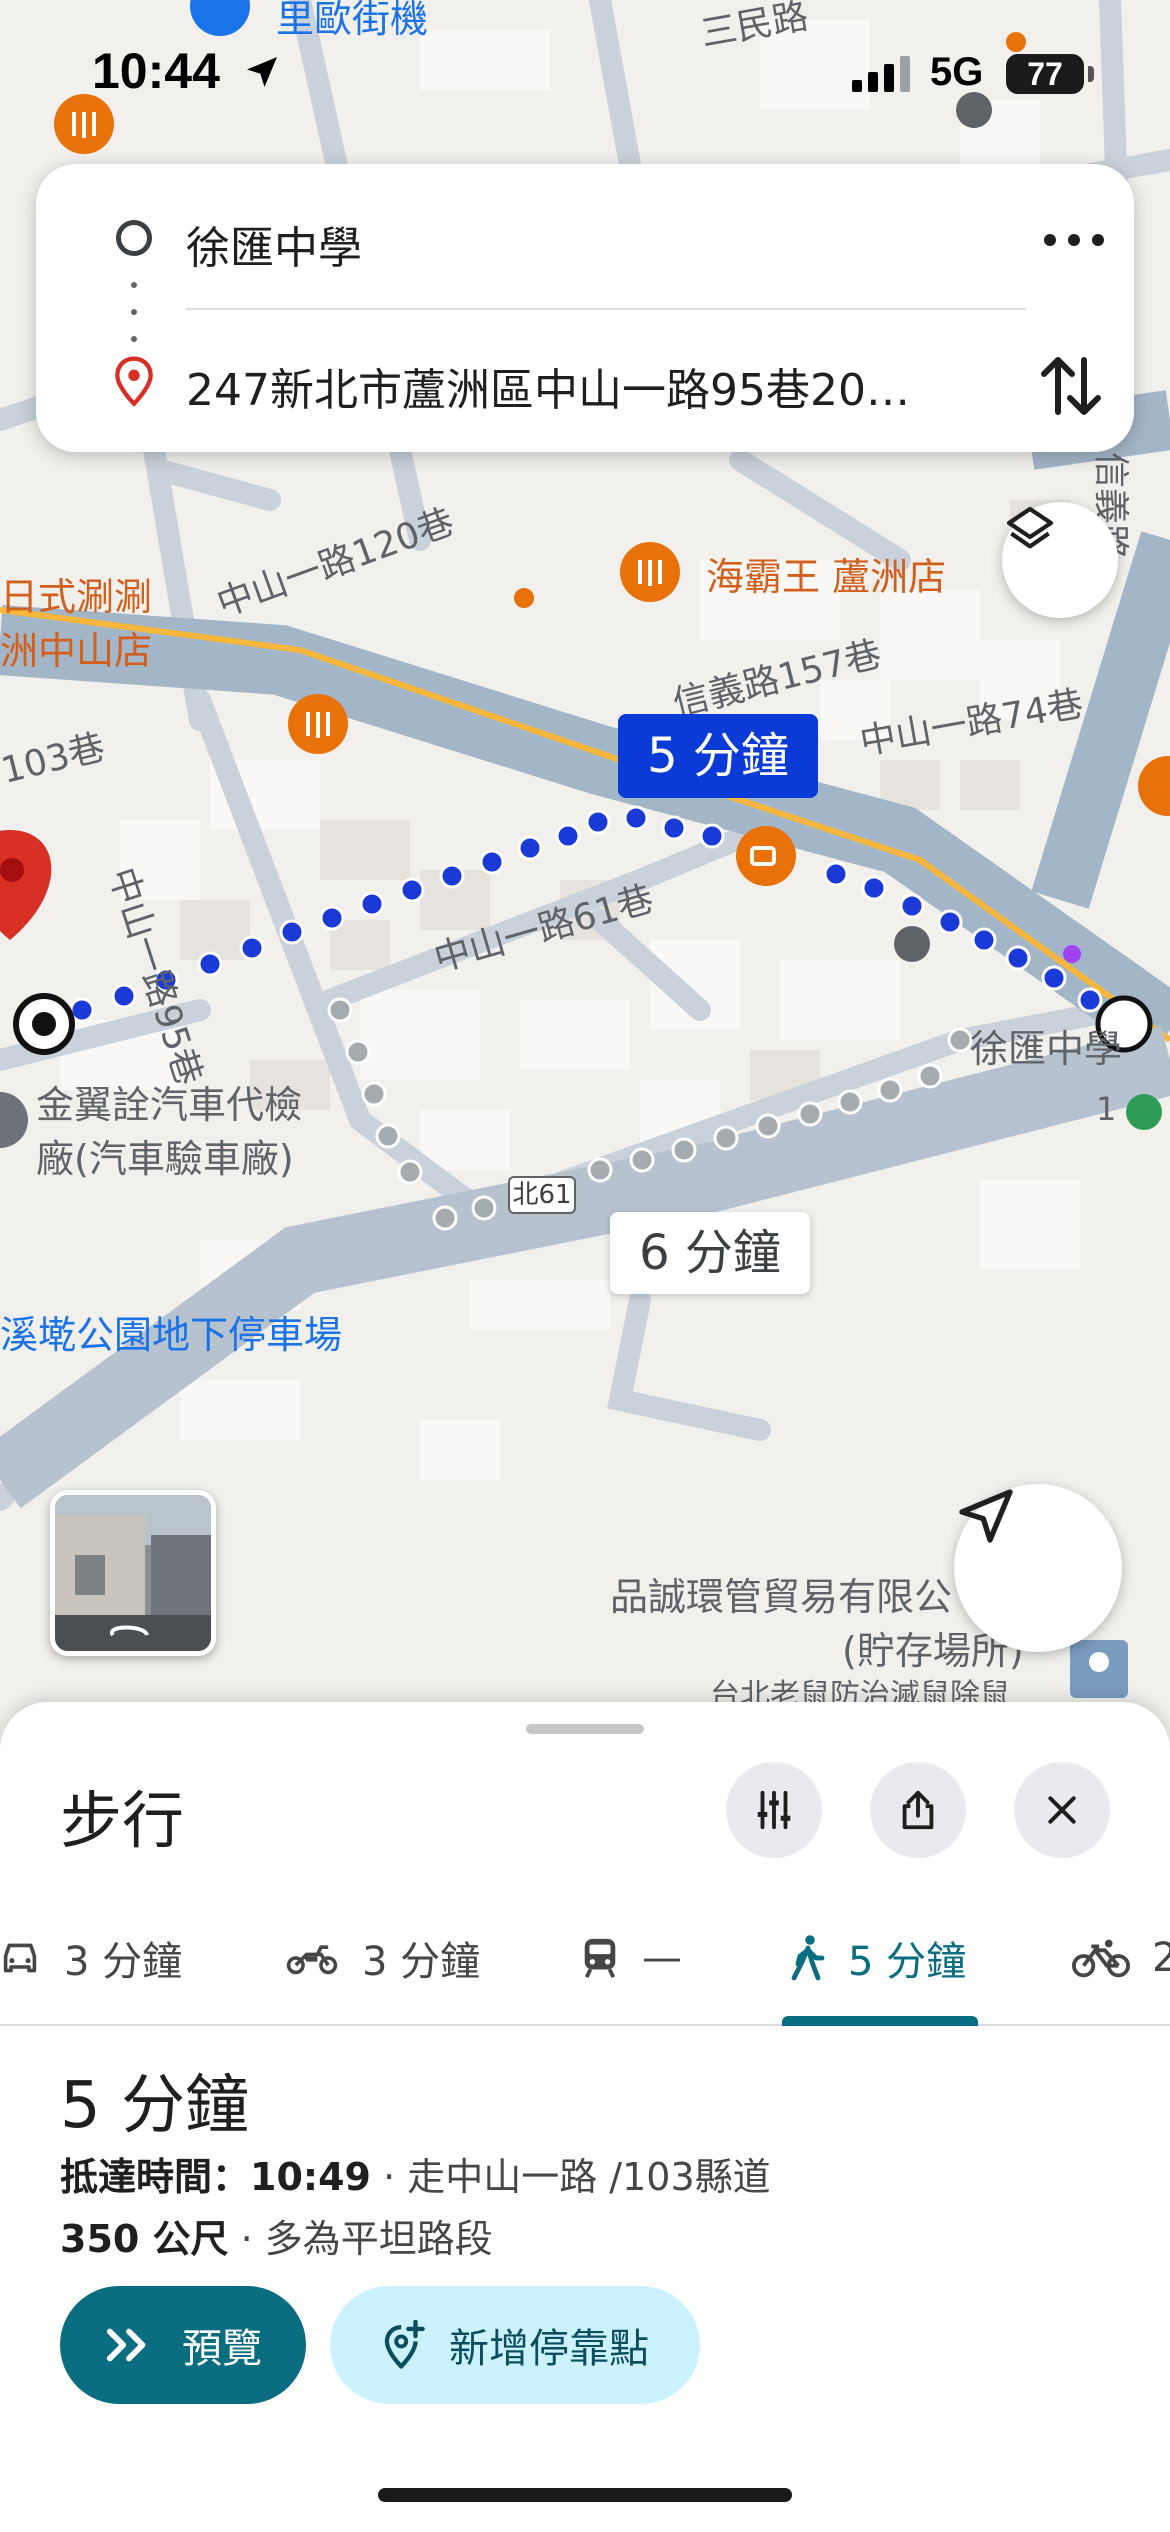 This screenshot has width=1170, height=2532. I want to click on poi-station: 徐匯中學, so click(1046, 1045).